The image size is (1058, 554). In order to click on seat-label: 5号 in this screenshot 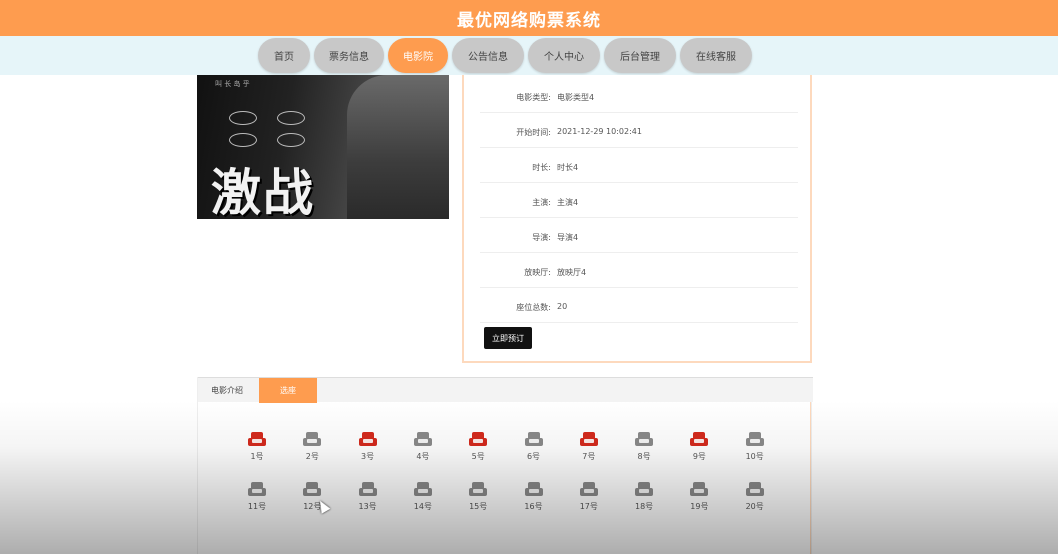, I will do `click(478, 456)`.